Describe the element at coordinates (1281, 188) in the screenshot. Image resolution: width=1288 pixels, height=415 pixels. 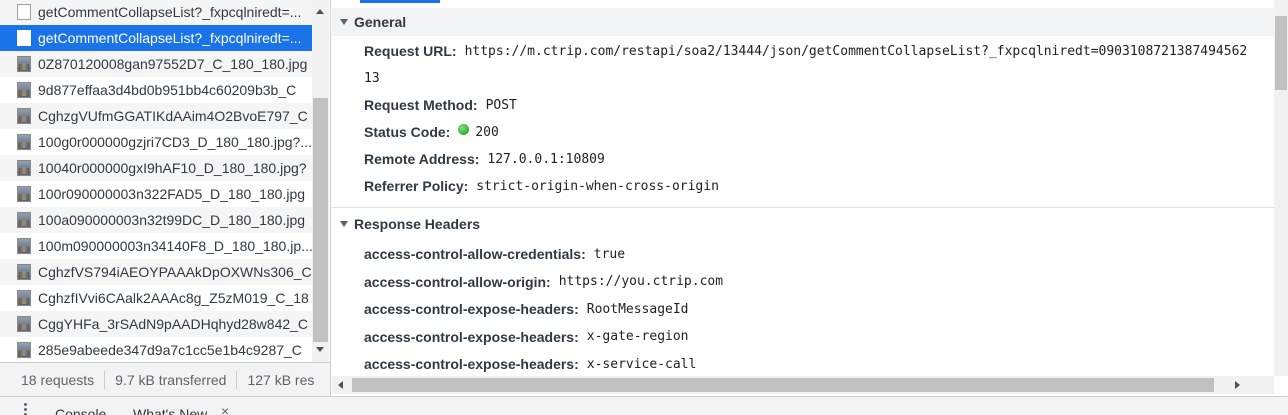
I see `headers-vertical-scrollbar` at that location.